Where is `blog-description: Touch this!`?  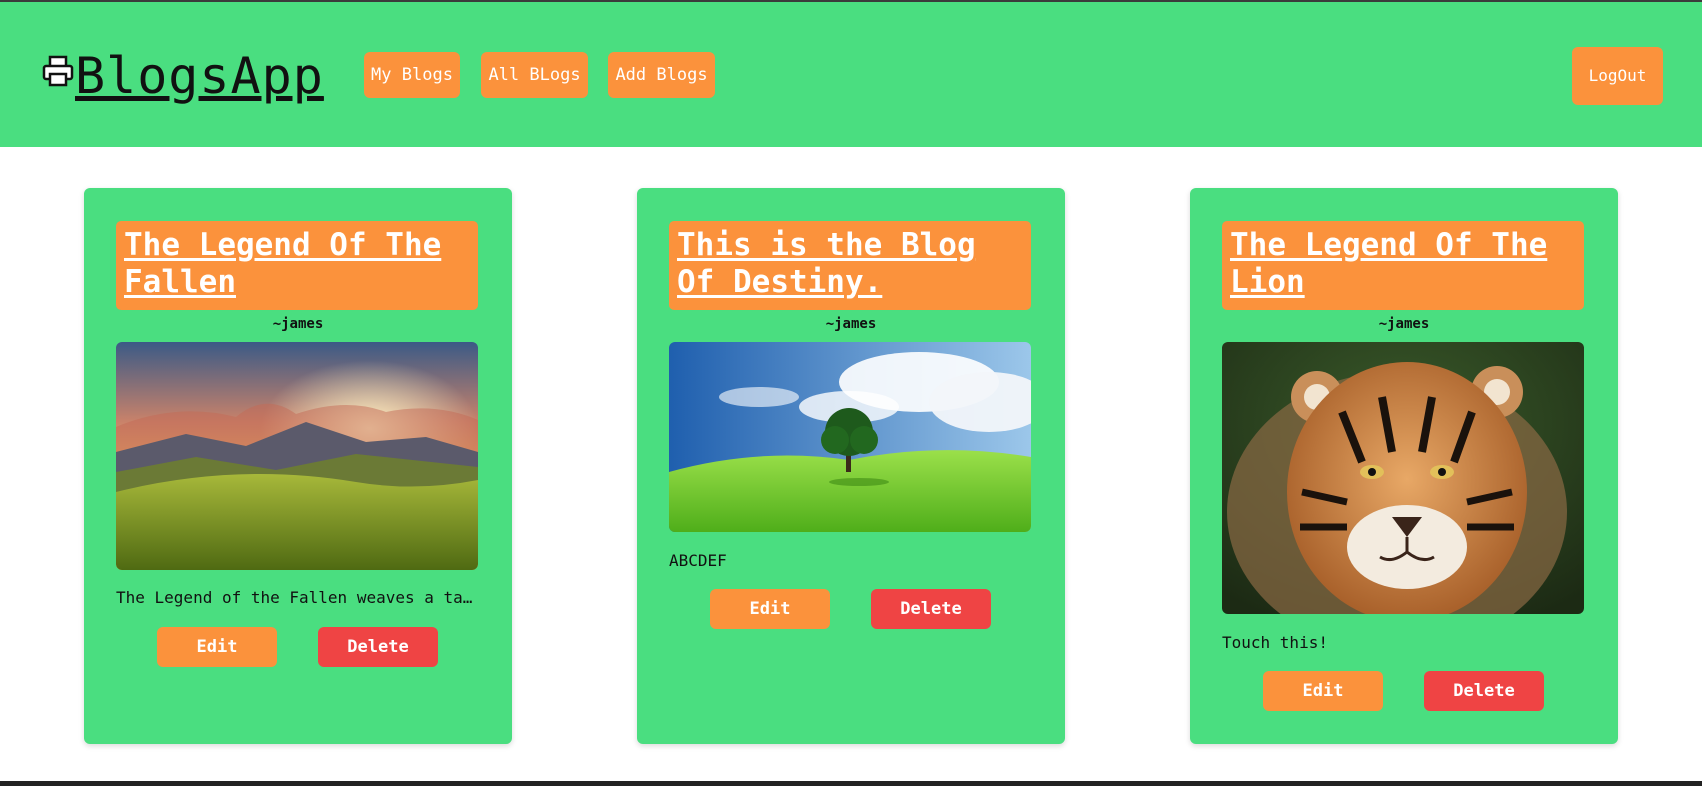 blog-description: Touch this! is located at coordinates (1275, 642).